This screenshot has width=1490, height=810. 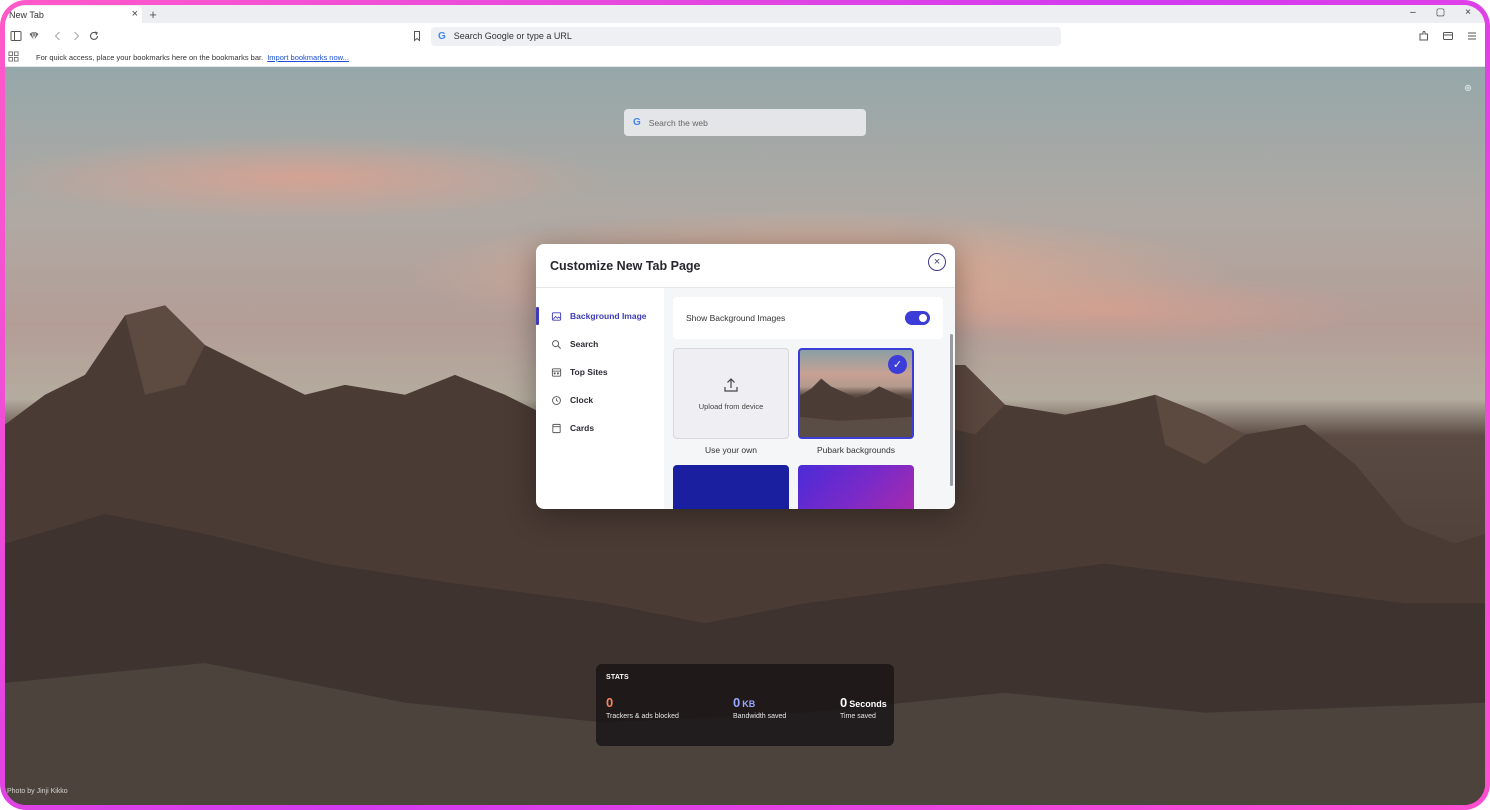 I want to click on gradient-tile, so click(x=856, y=487).